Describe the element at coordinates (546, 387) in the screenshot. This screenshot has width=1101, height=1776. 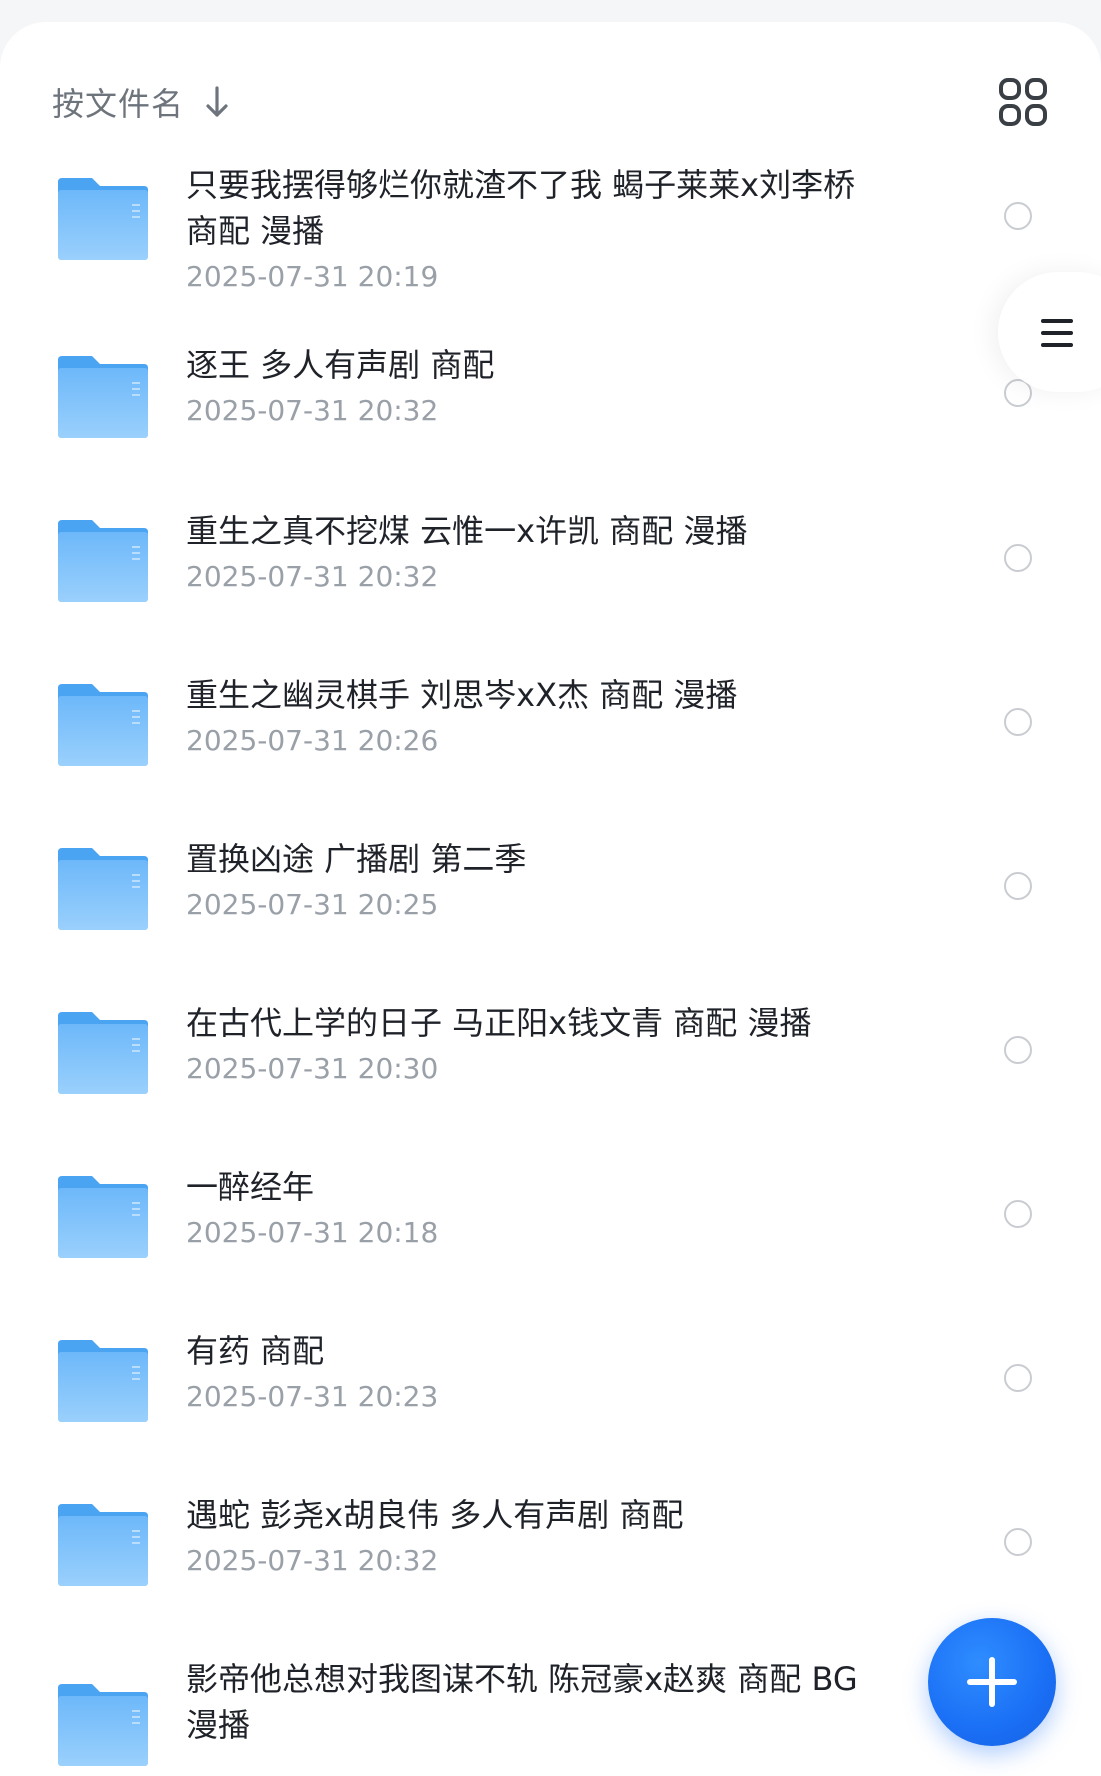
I see `file-text: 逐王 多人有声剧 商配 2025-07-31 20:32` at that location.